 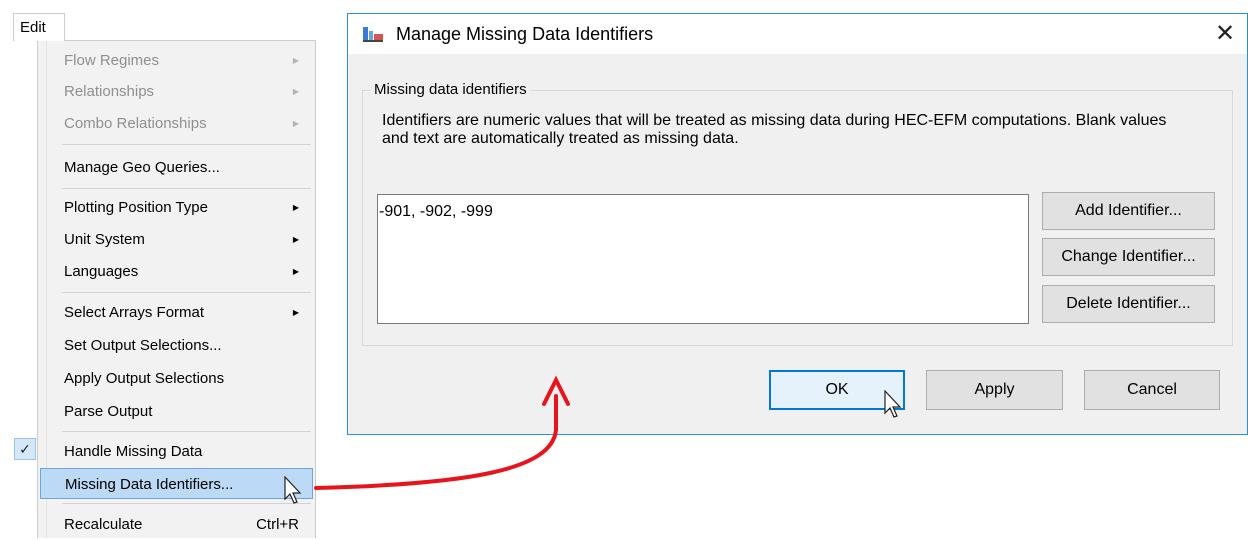 What do you see at coordinates (108, 411) in the screenshot?
I see `menu-item-label: Parse Output` at bounding box center [108, 411].